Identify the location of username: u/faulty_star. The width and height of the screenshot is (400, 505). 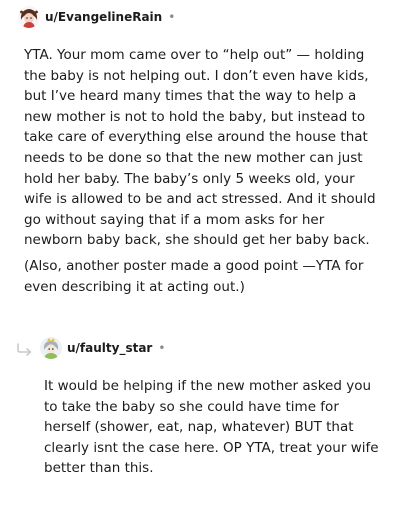
(109, 348).